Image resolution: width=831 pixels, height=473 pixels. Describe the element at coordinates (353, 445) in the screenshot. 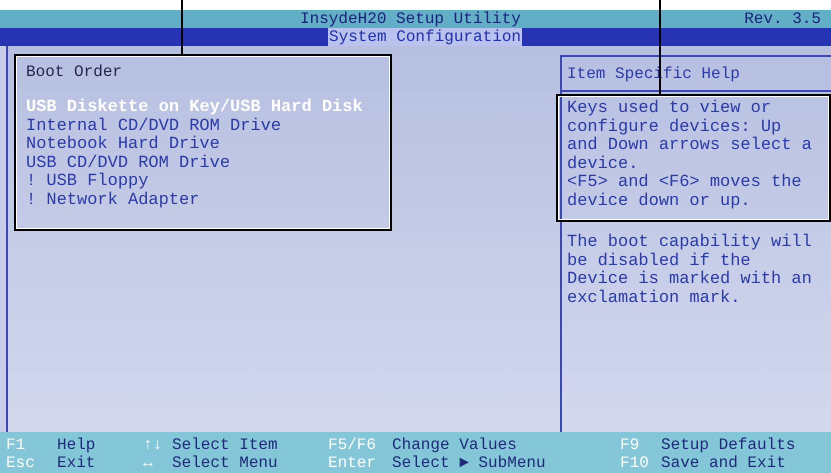

I see `key-label: F5/F6` at that location.